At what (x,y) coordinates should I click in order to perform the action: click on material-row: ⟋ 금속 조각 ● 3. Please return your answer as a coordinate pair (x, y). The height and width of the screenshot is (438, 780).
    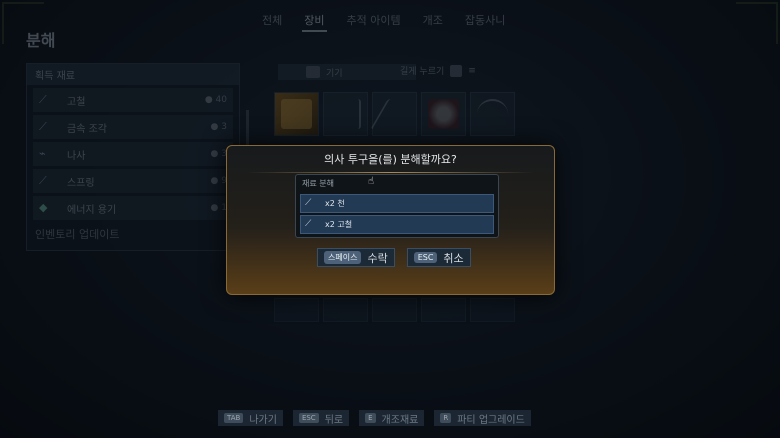
    Looking at the image, I should click on (133, 127).